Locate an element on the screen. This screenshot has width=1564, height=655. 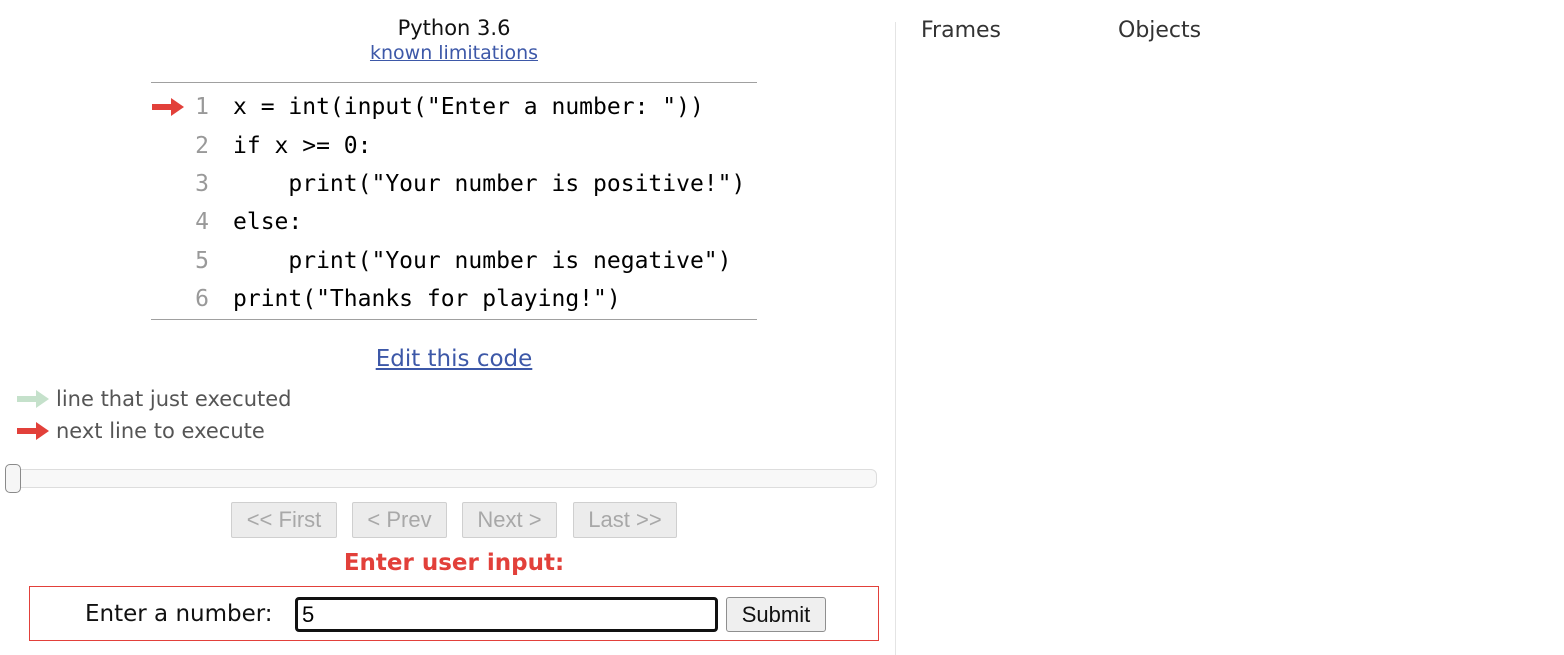
line-number: 4 is located at coordinates (202, 222).